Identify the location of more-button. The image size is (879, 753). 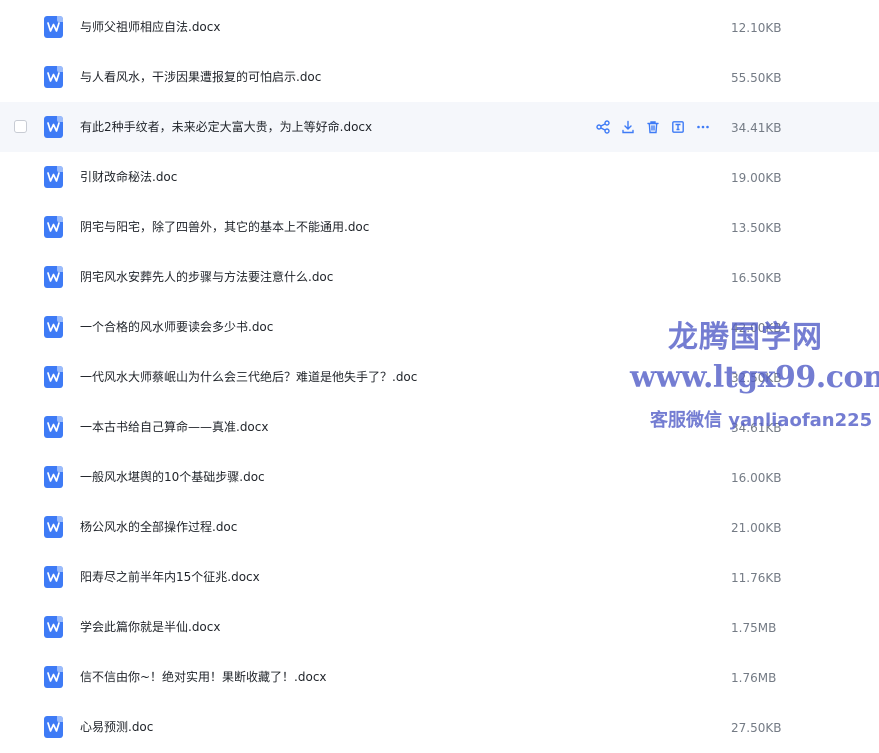
(703, 127).